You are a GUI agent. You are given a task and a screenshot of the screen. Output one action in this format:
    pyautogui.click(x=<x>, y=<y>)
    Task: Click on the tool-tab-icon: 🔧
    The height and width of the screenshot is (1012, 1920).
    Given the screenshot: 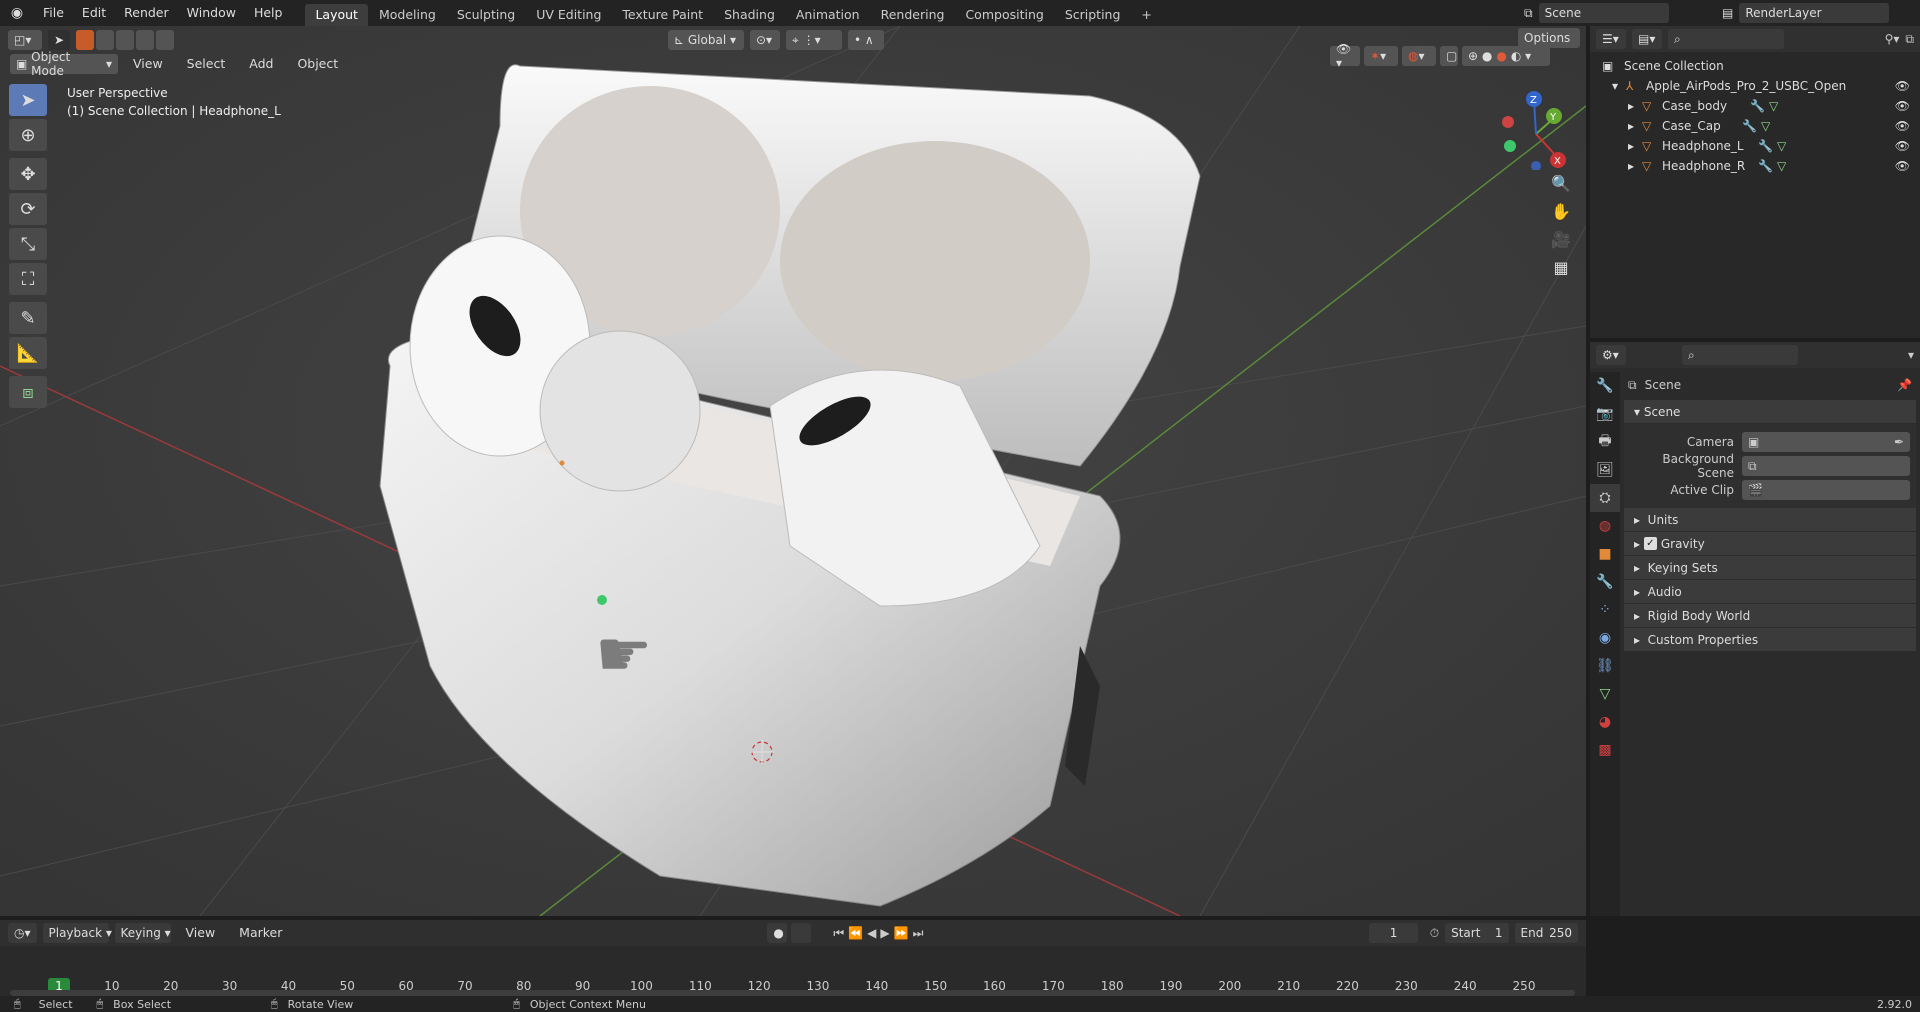 What is the action you would take?
    pyautogui.click(x=1605, y=386)
    